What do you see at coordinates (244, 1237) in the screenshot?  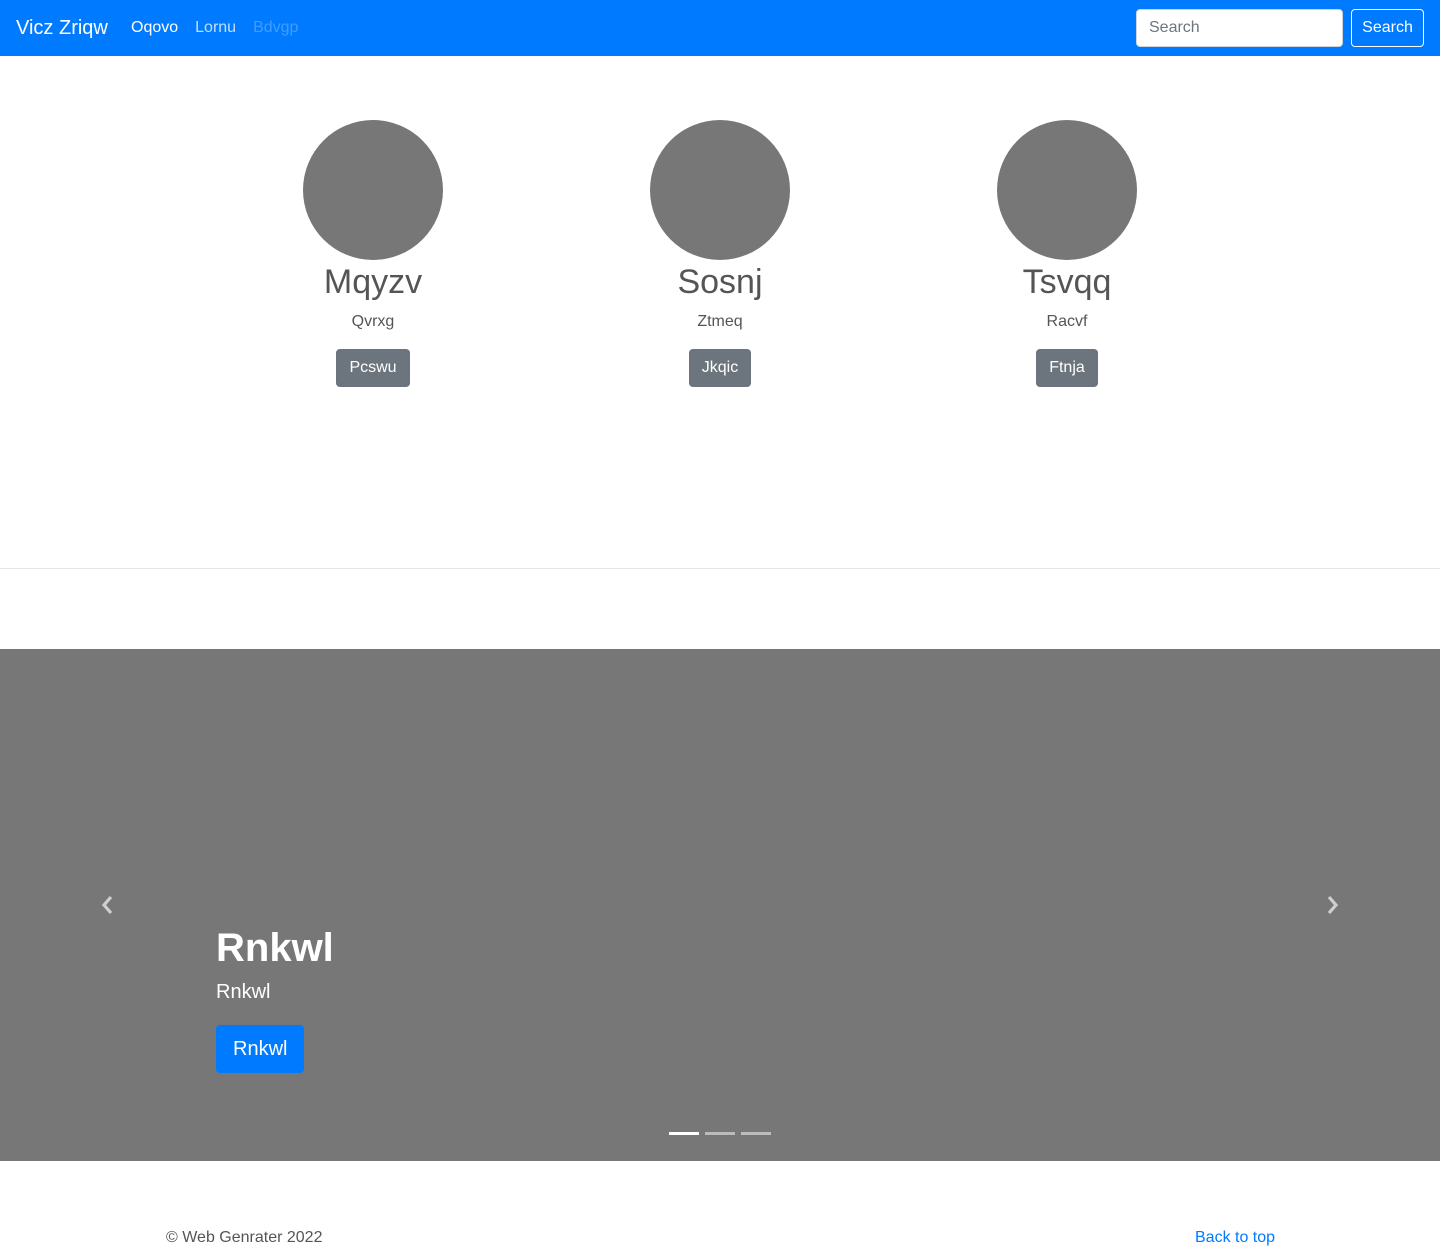 I see `footer-copyright: © Web Genrater 2022` at bounding box center [244, 1237].